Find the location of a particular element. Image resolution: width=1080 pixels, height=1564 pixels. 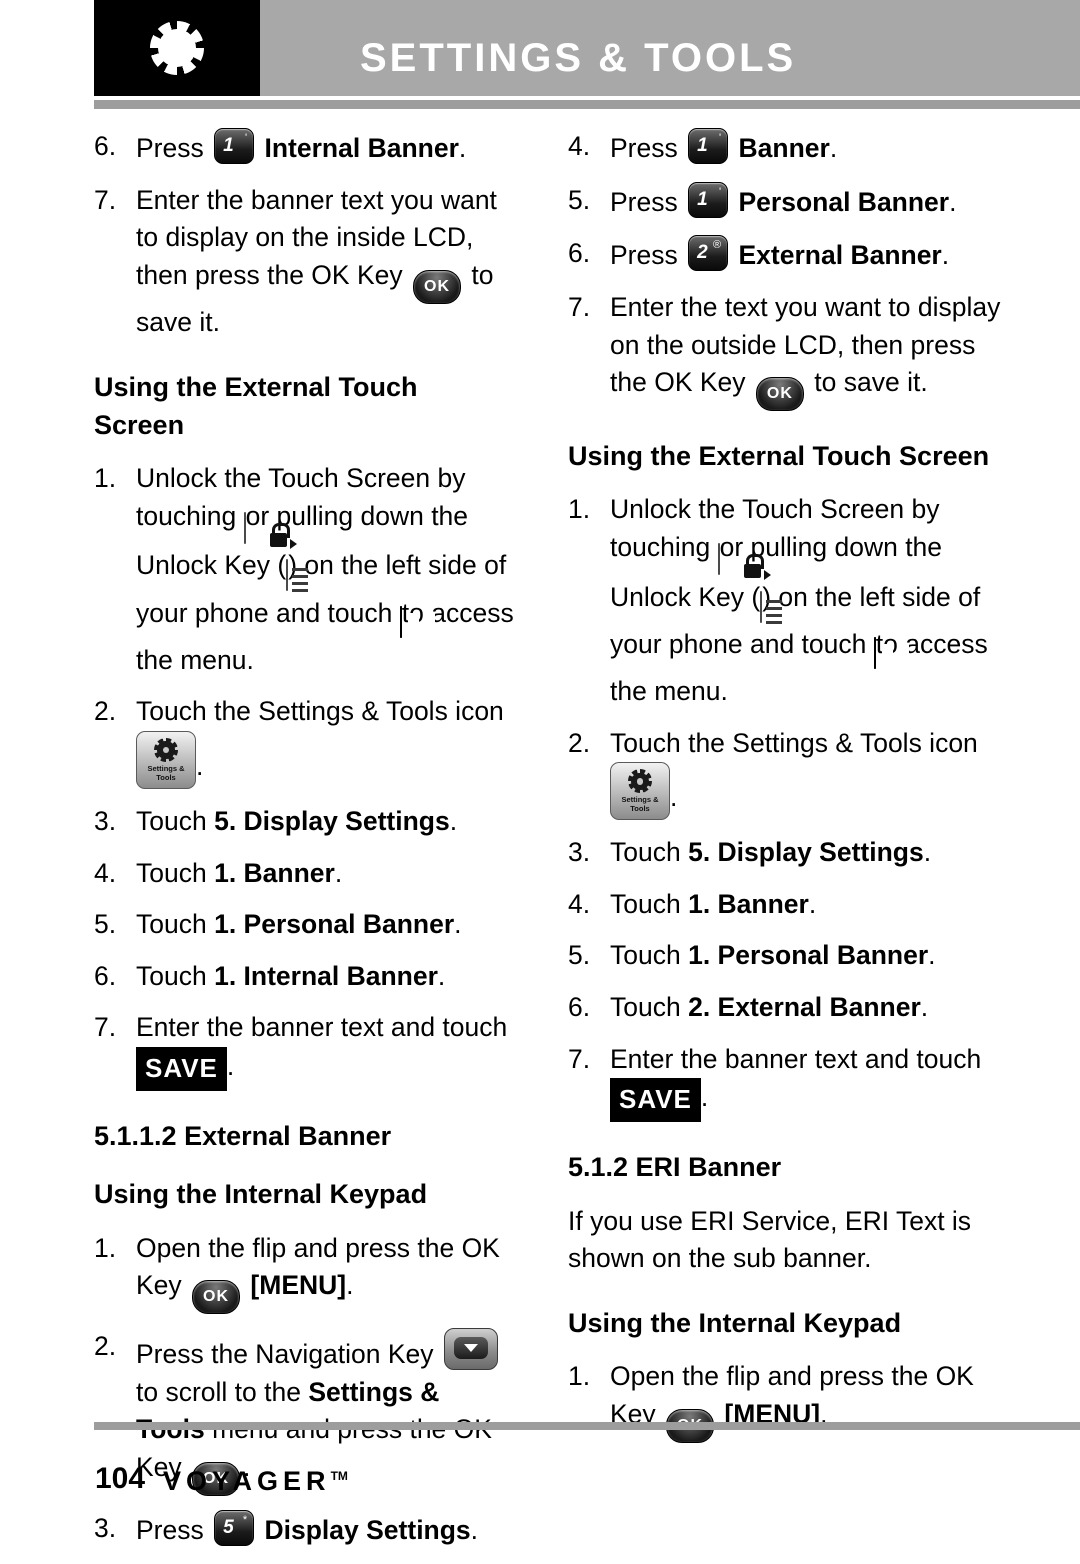

list-number: 4. is located at coordinates (579, 146).